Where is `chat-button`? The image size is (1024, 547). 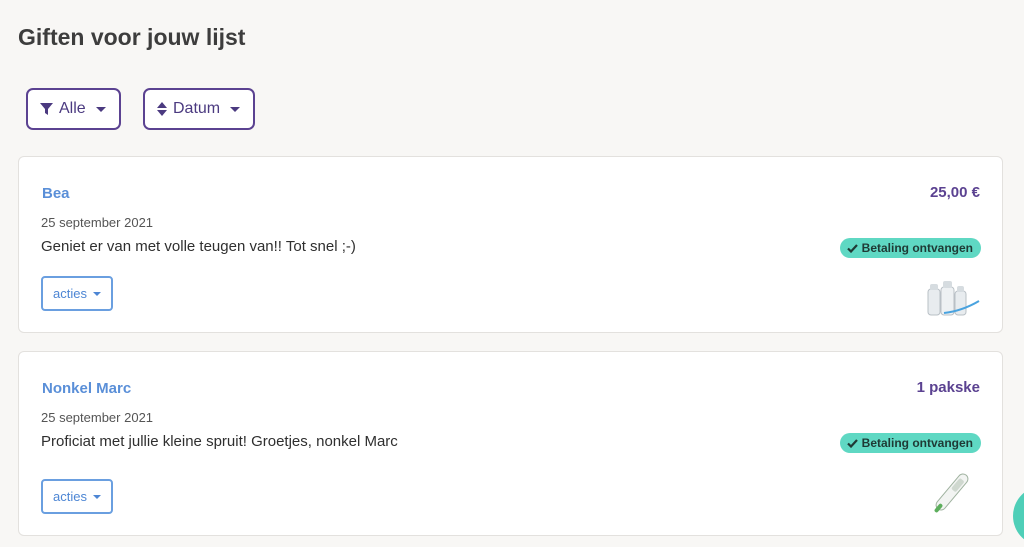 chat-button is located at coordinates (1018, 516).